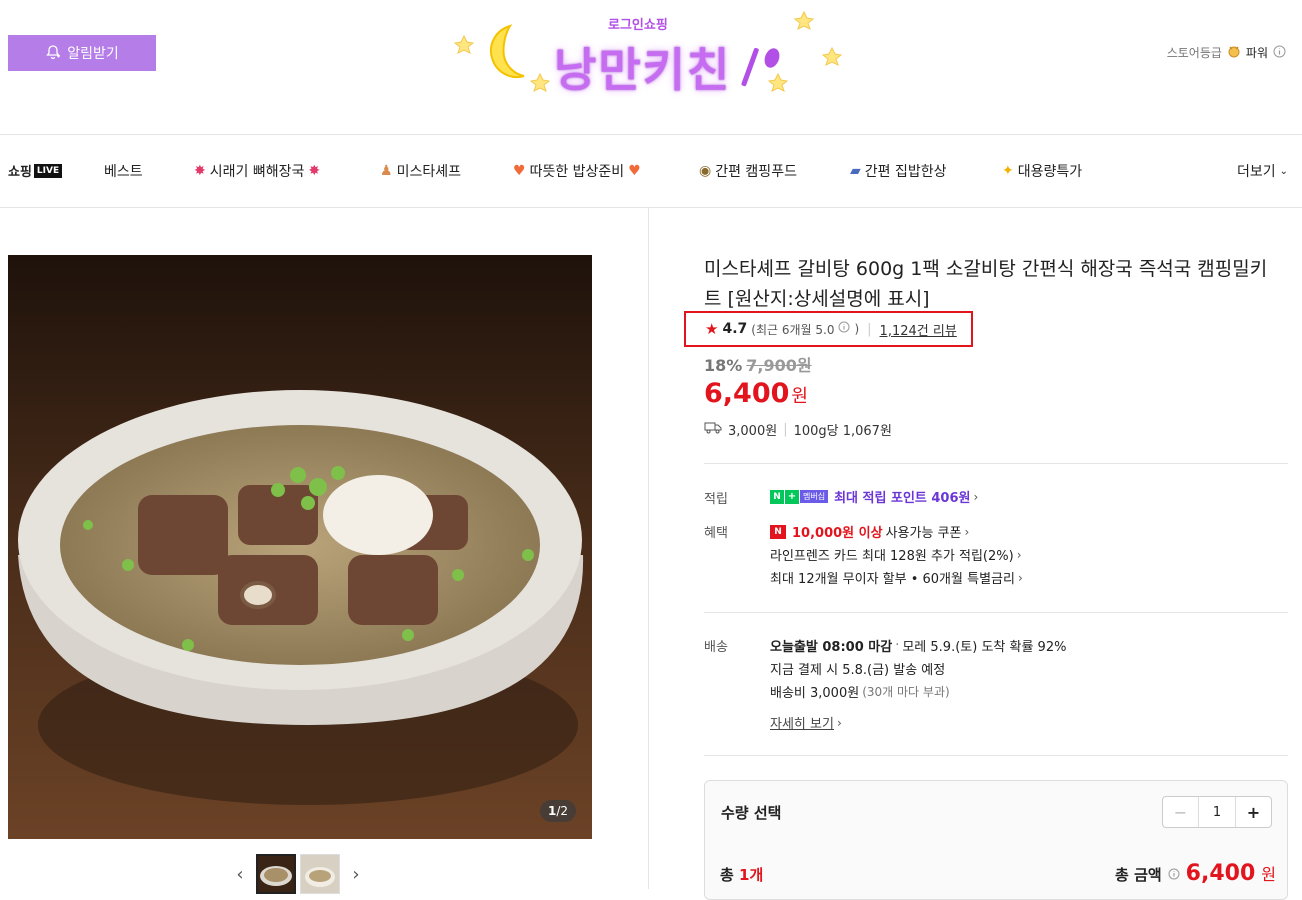  Describe the element at coordinates (1194, 53) in the screenshot. I see `store-grade-label: 스토어등급` at that location.